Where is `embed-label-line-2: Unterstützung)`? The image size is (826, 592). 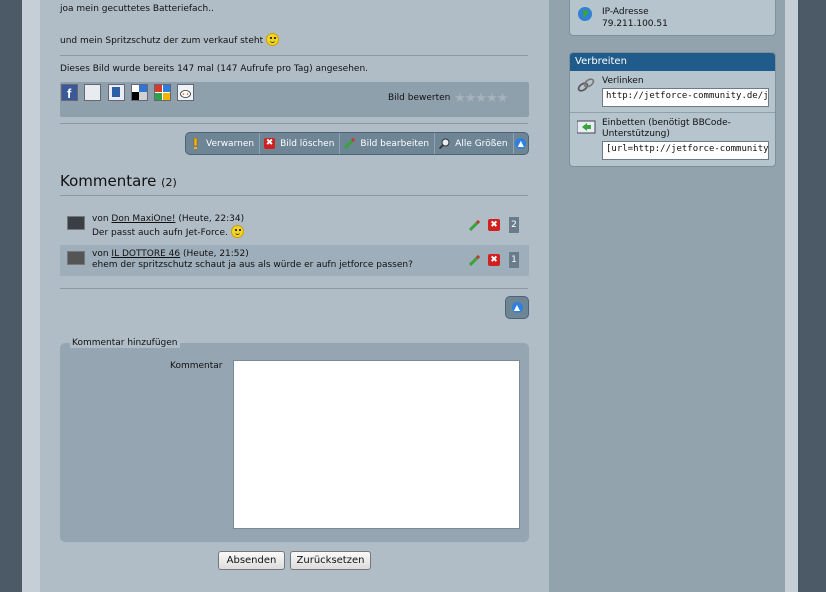
embed-label-line-2: Unterstützung) is located at coordinates (636, 134).